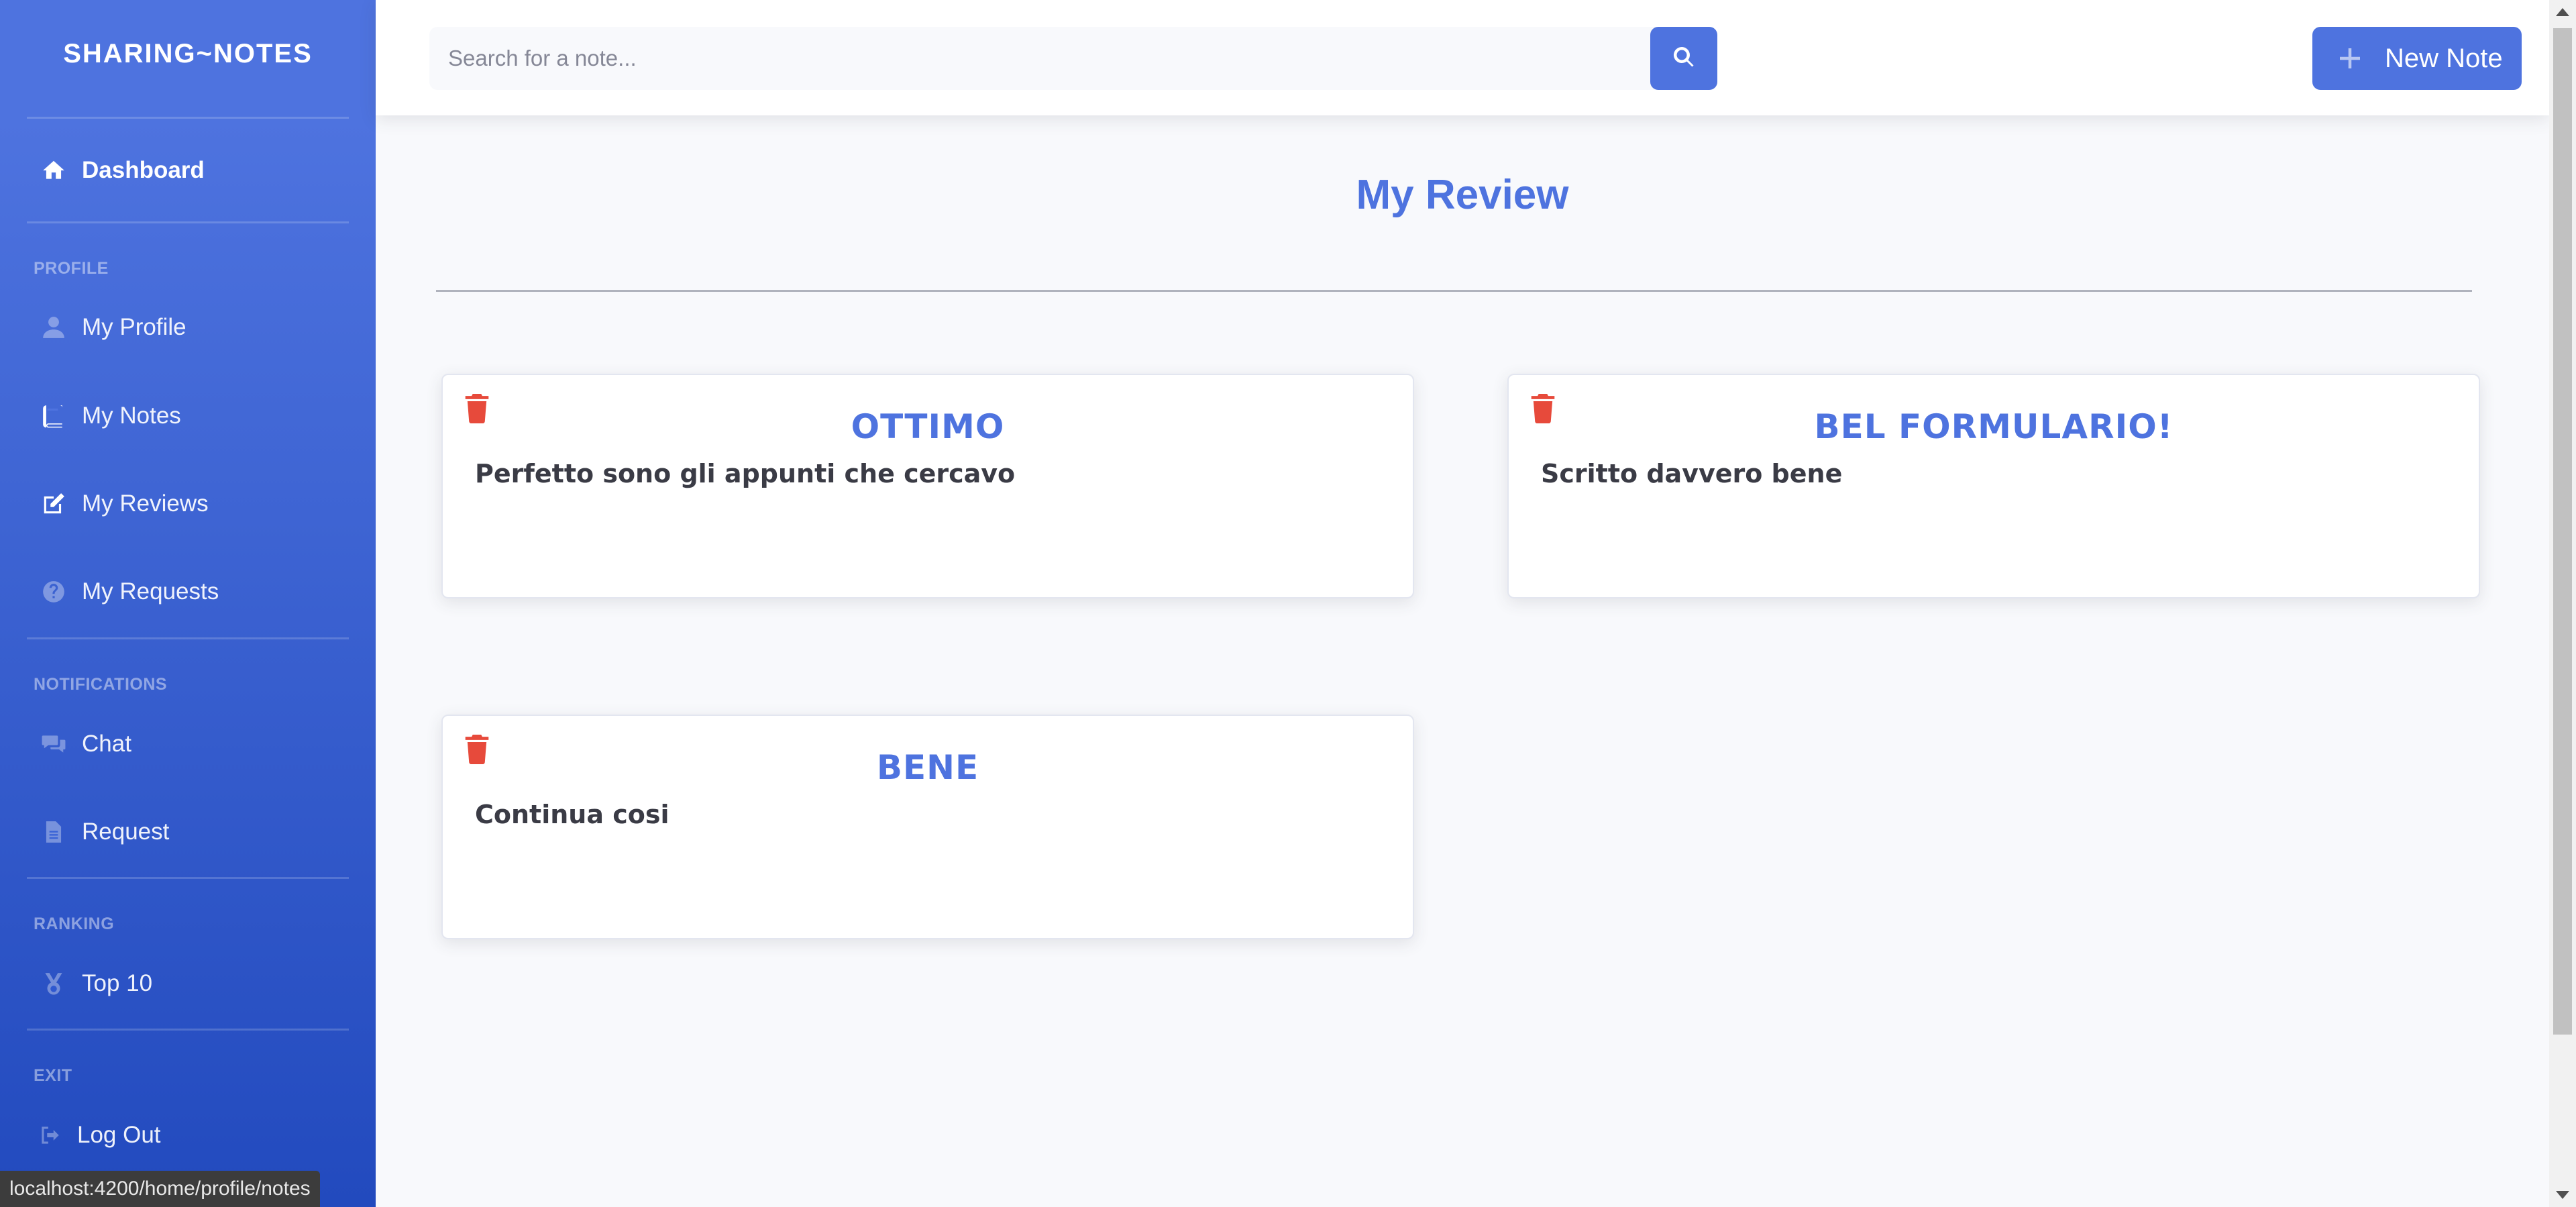 This screenshot has height=1207, width=2576. I want to click on sidebar-item-dashboard: Dashboard, so click(122, 170).